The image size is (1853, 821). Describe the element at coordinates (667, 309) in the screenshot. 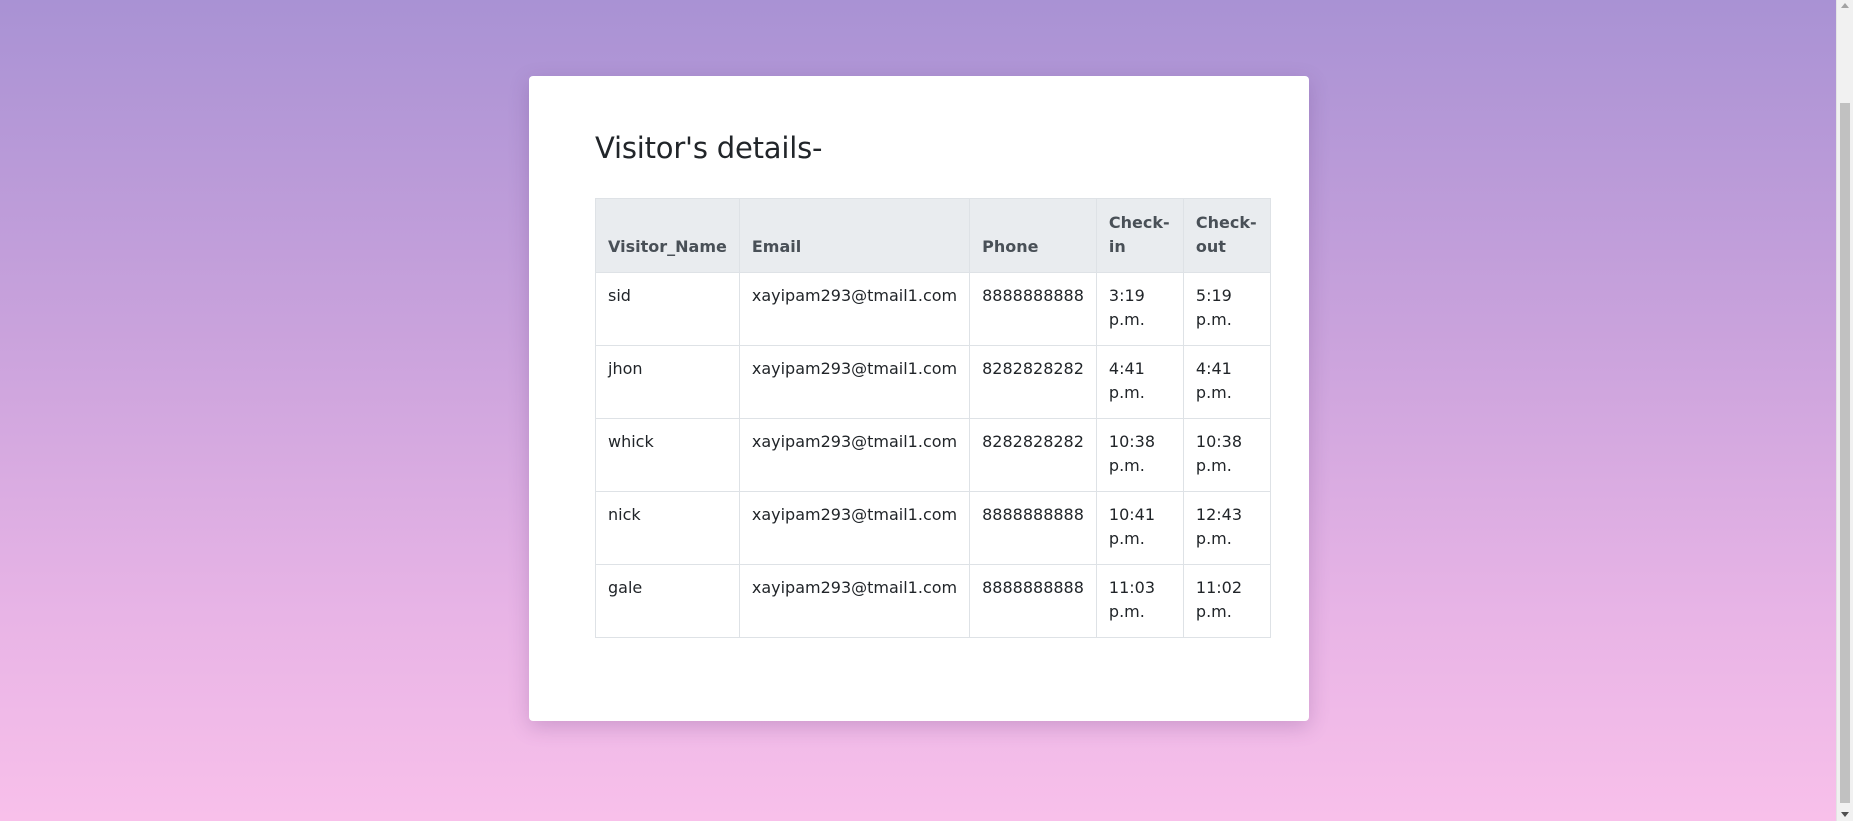

I see `cell-visitor-name: sid` at that location.